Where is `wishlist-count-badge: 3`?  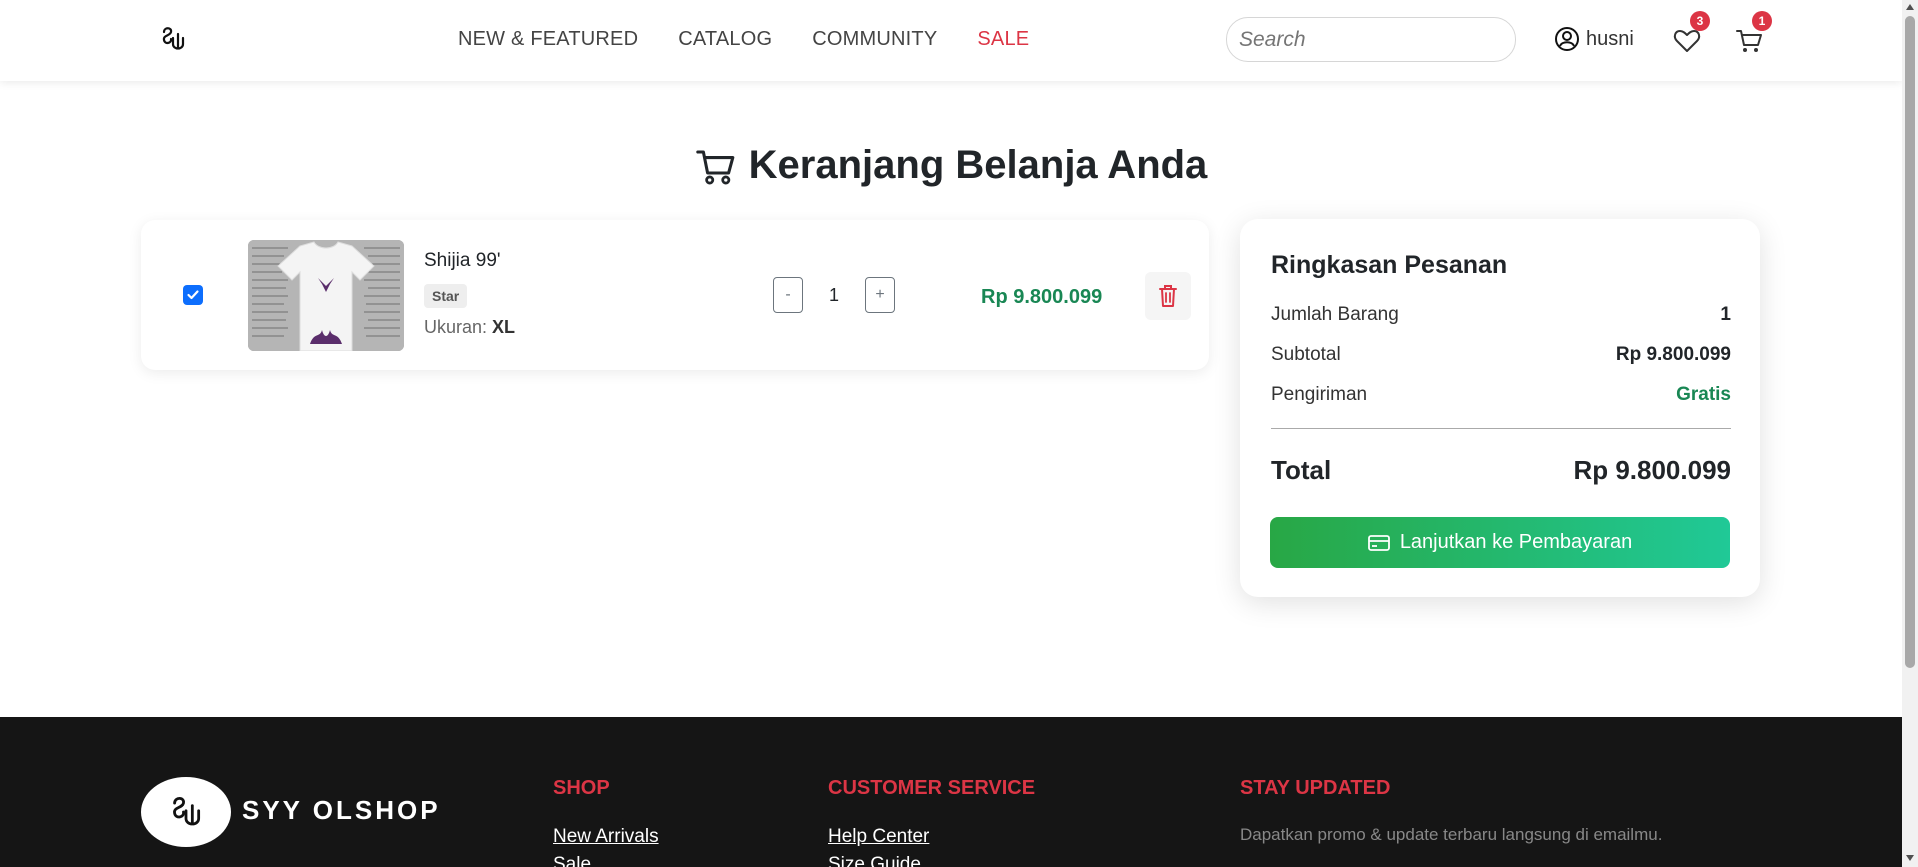
wishlist-count-badge: 3 is located at coordinates (1700, 21).